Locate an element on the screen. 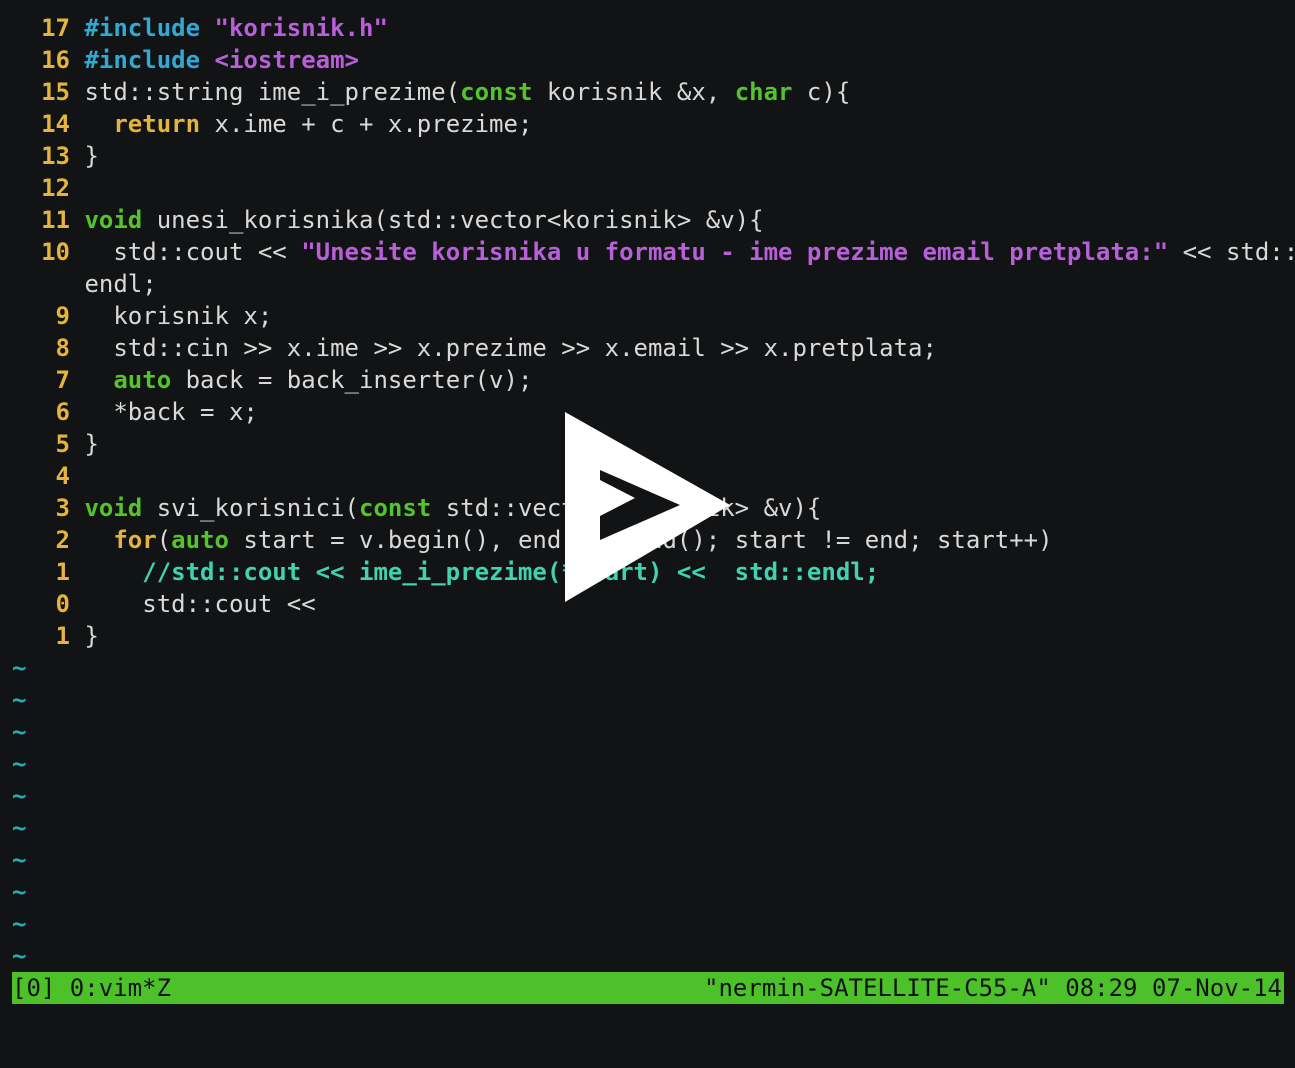 The height and width of the screenshot is (1068, 1295). code-text: std::cout << is located at coordinates (199, 604).